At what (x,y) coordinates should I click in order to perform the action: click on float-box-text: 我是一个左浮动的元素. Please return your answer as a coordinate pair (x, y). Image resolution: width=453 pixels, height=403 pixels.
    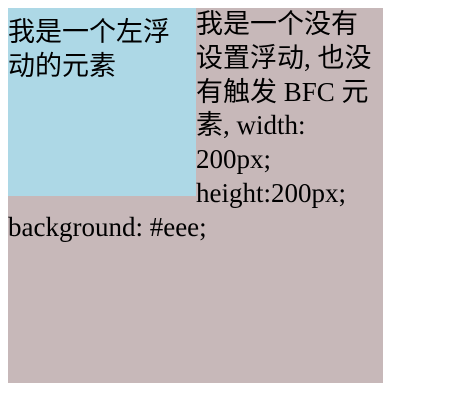
    Looking at the image, I should click on (89, 49).